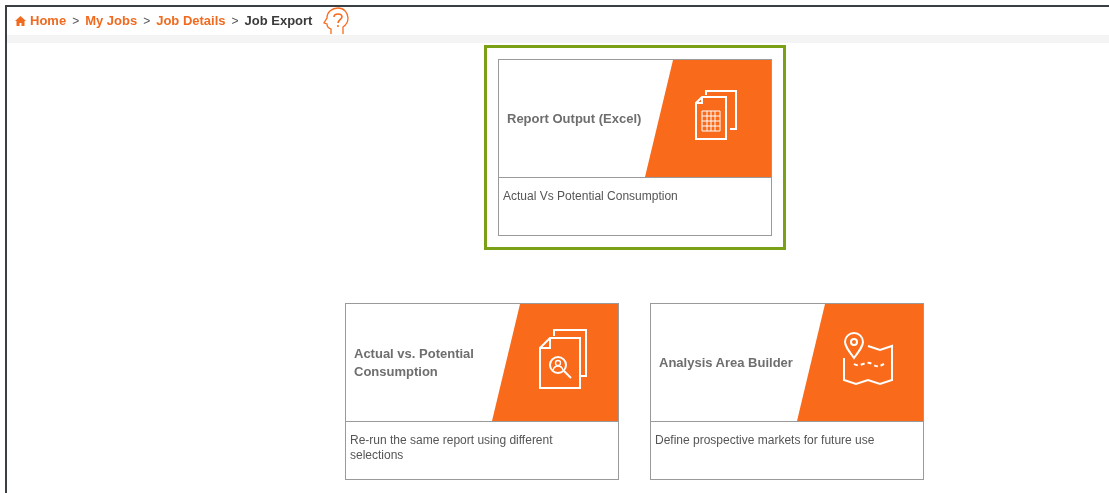 This screenshot has width=1109, height=493. Describe the element at coordinates (414, 362) in the screenshot. I see `card-title: Actual vs. Potential Consumption` at that location.